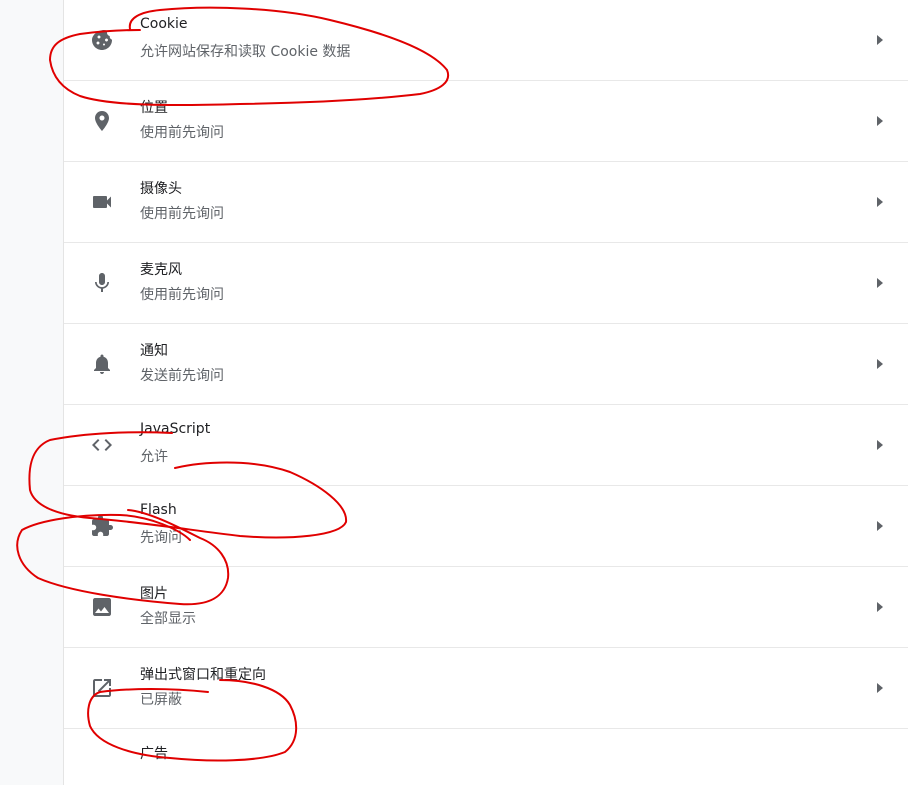  I want to click on row-title: Cookie, so click(164, 24).